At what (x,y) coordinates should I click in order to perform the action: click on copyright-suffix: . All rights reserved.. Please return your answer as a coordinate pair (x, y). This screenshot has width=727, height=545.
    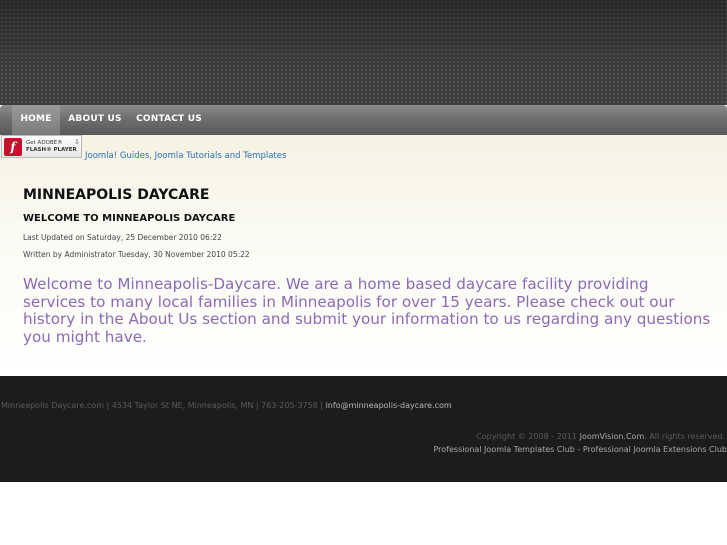
    Looking at the image, I should click on (684, 436).